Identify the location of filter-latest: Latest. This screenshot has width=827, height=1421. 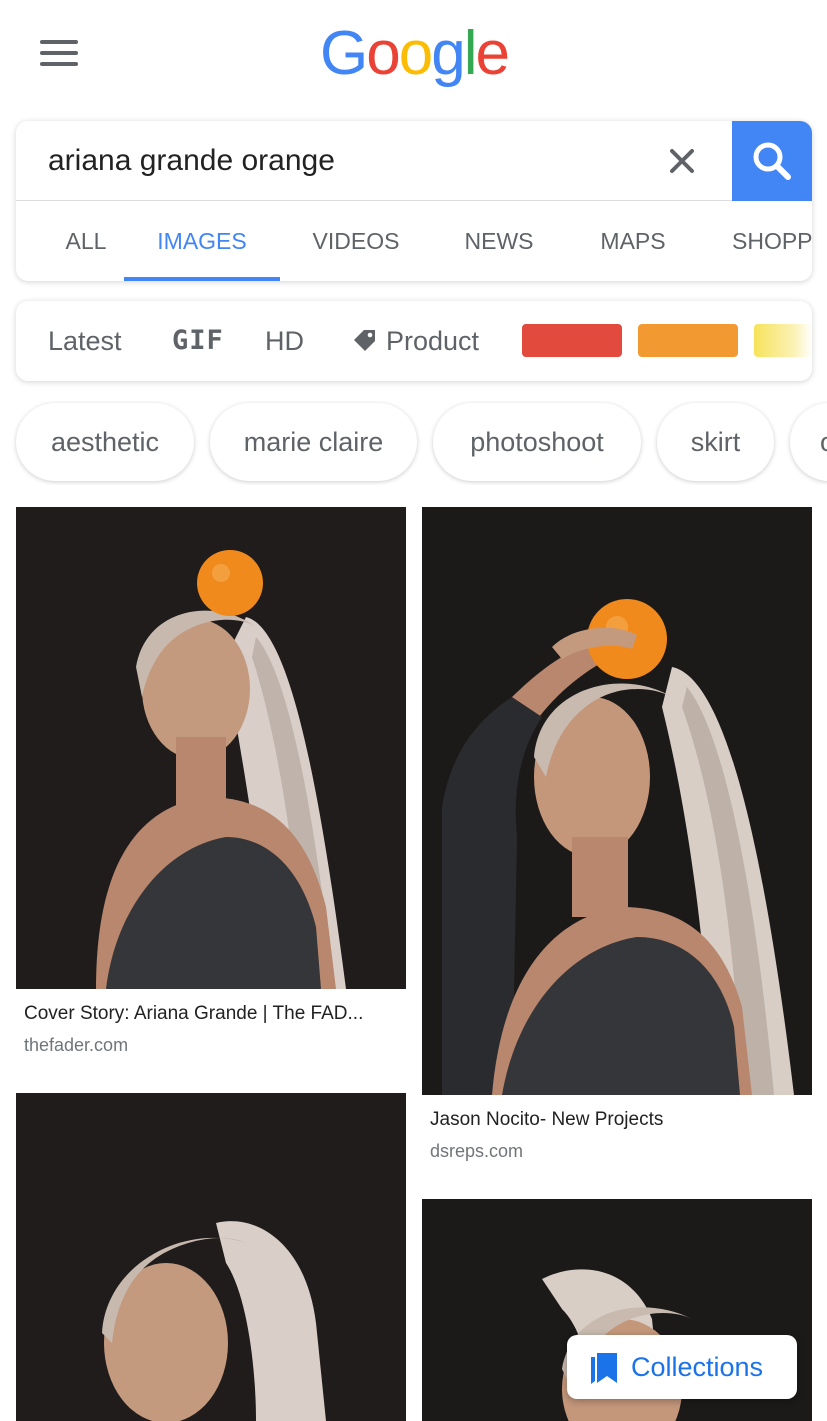
(85, 341).